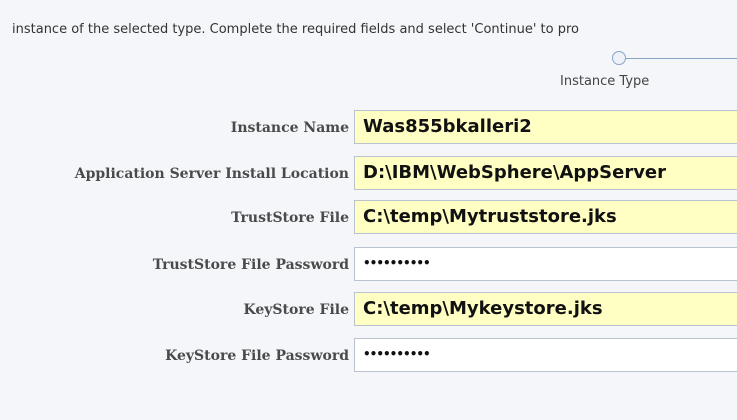  What do you see at coordinates (619, 58) in the screenshot?
I see `step-indicator-icon` at bounding box center [619, 58].